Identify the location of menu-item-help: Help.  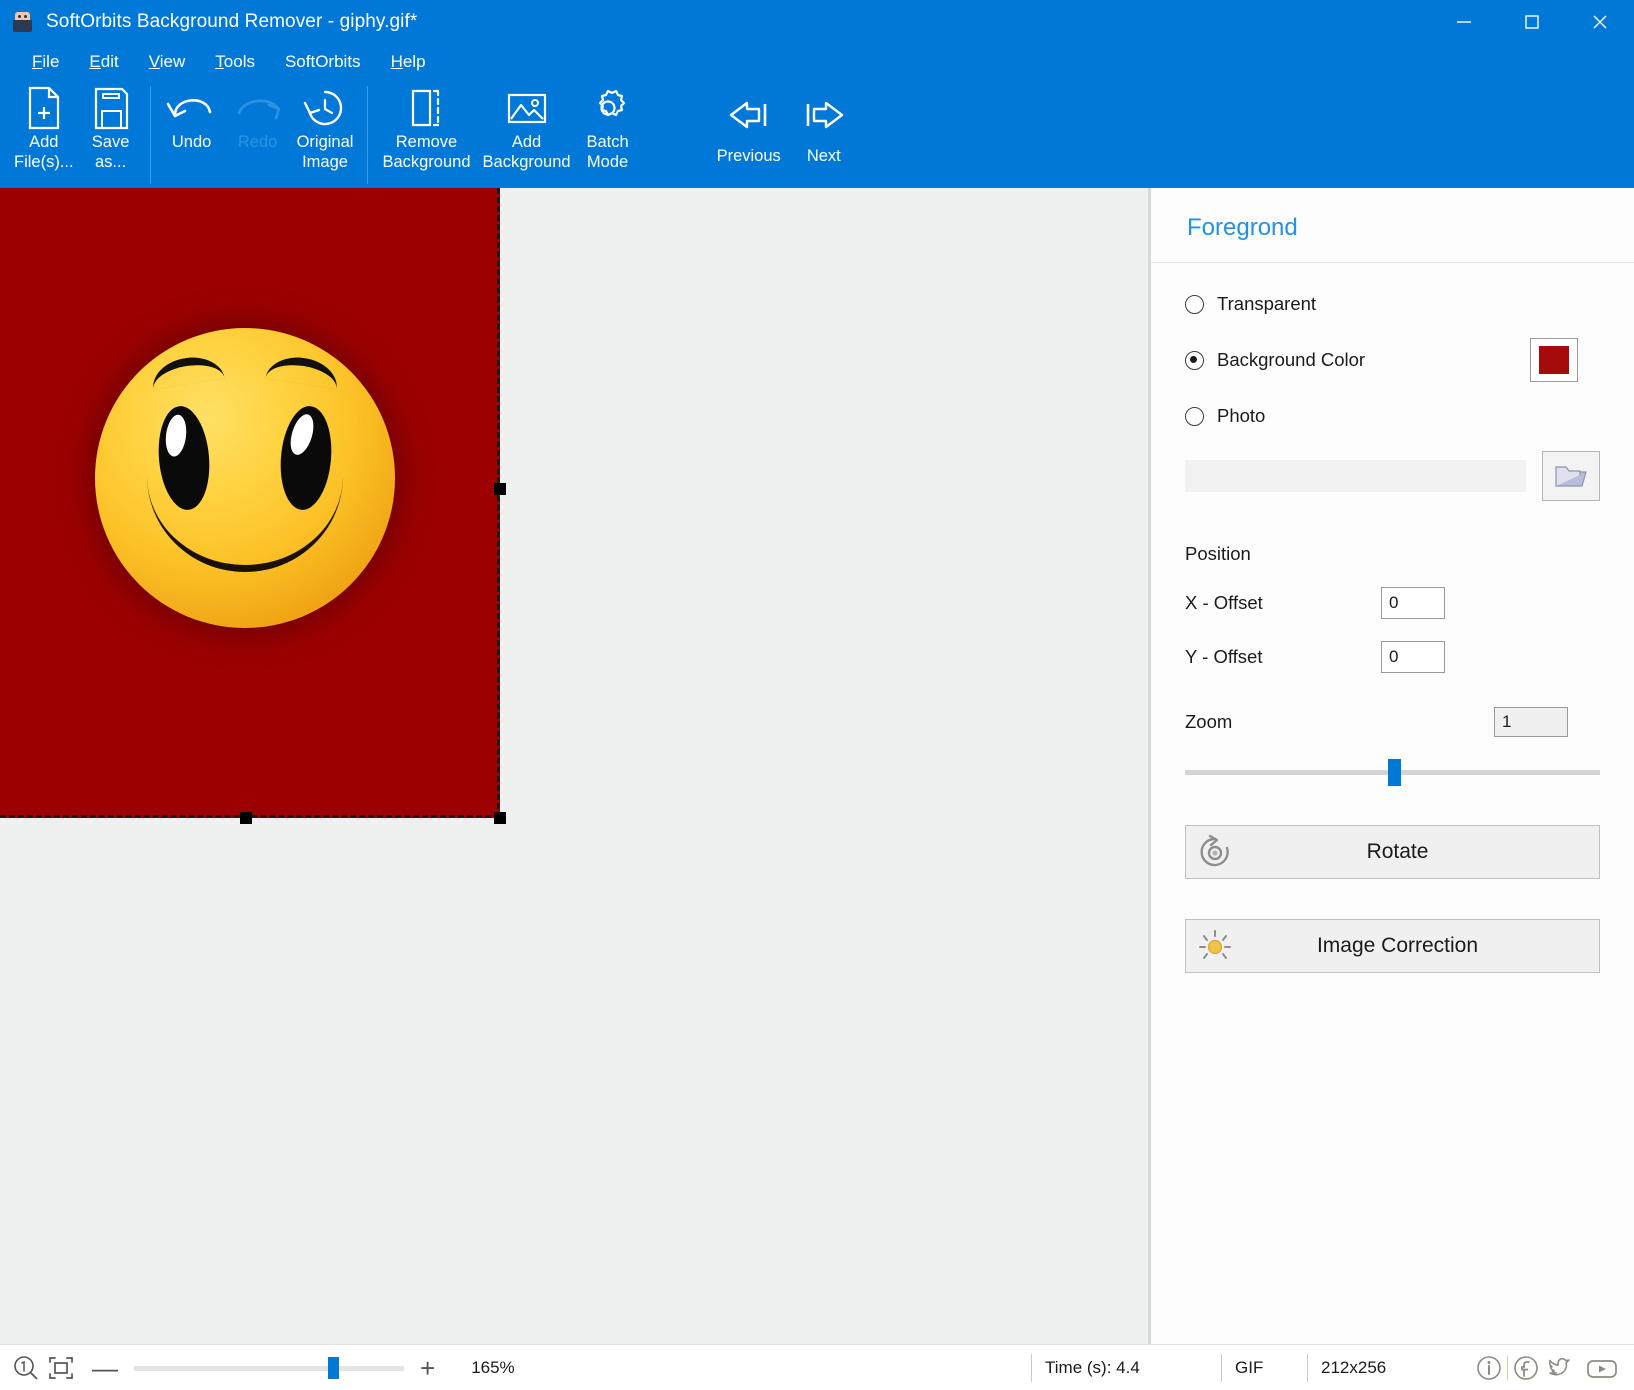
(408, 62).